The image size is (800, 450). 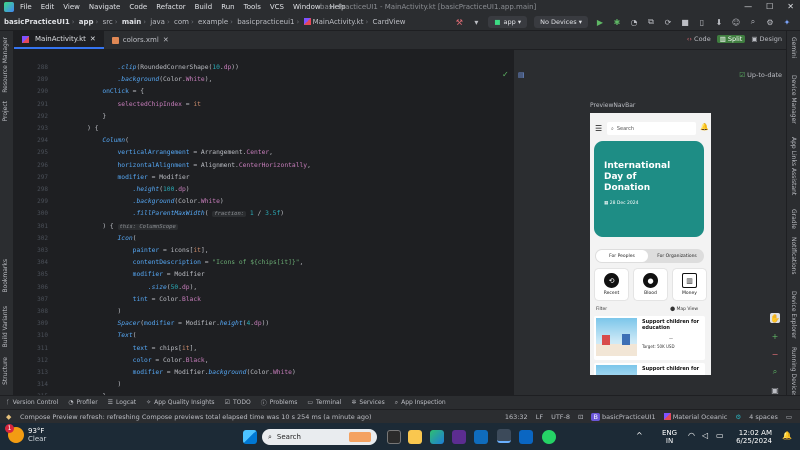 I want to click on code-line: .clip(RoundedCornerShape(10.dp)), so click(x=155, y=67).